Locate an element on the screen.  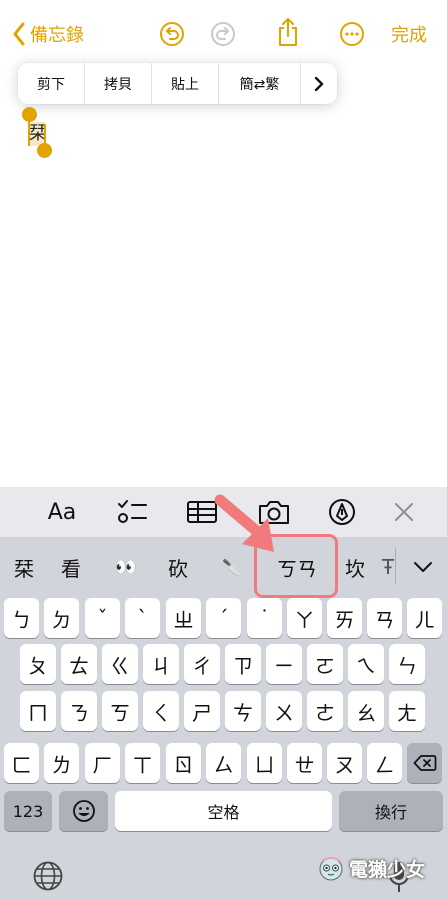
key: ㄕ is located at coordinates (202, 711).